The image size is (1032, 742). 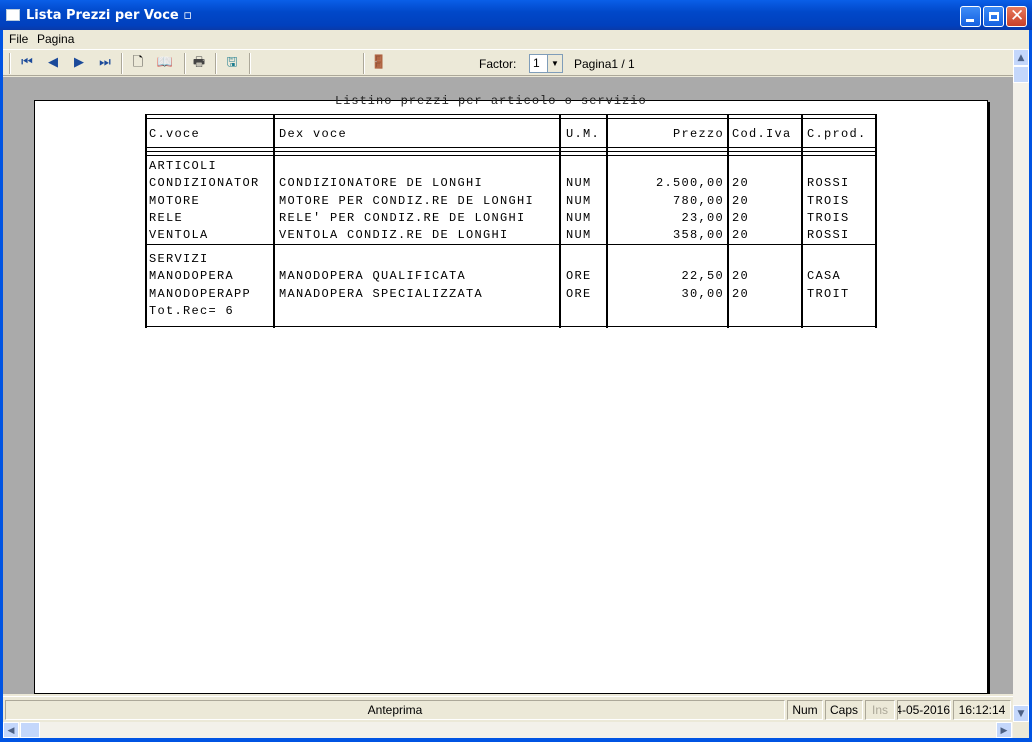 I want to click on cell-dex-voce: CONDIZIONATORE DE LONGHI, so click(x=381, y=183).